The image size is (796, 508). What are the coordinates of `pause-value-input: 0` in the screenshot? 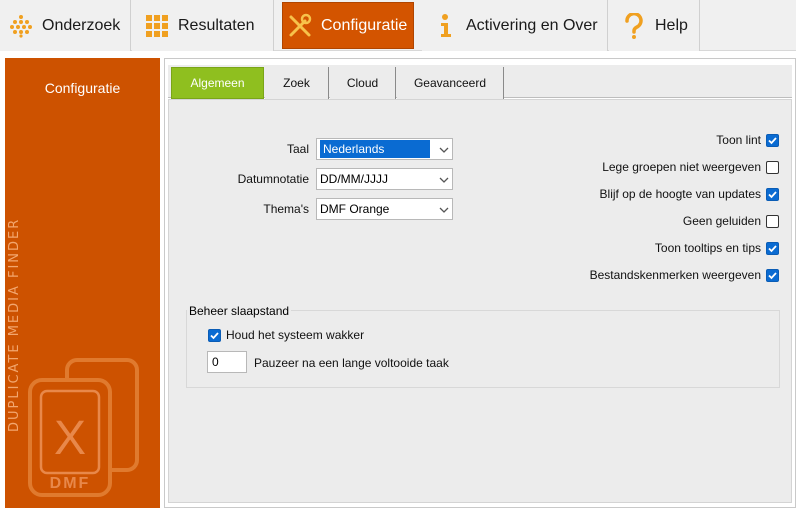 It's located at (227, 362).